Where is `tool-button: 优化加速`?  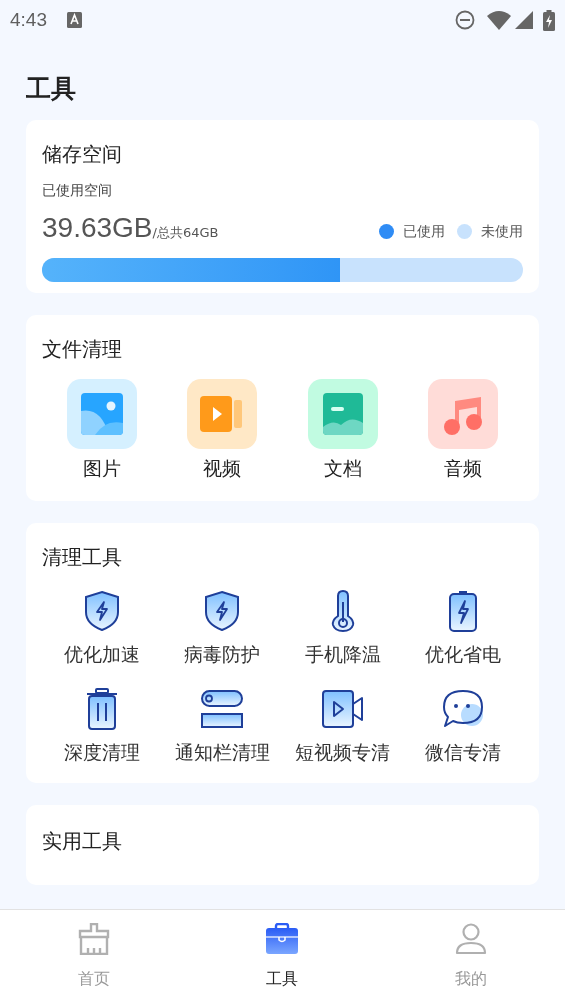 tool-button: 优化加速 is located at coordinates (102, 628).